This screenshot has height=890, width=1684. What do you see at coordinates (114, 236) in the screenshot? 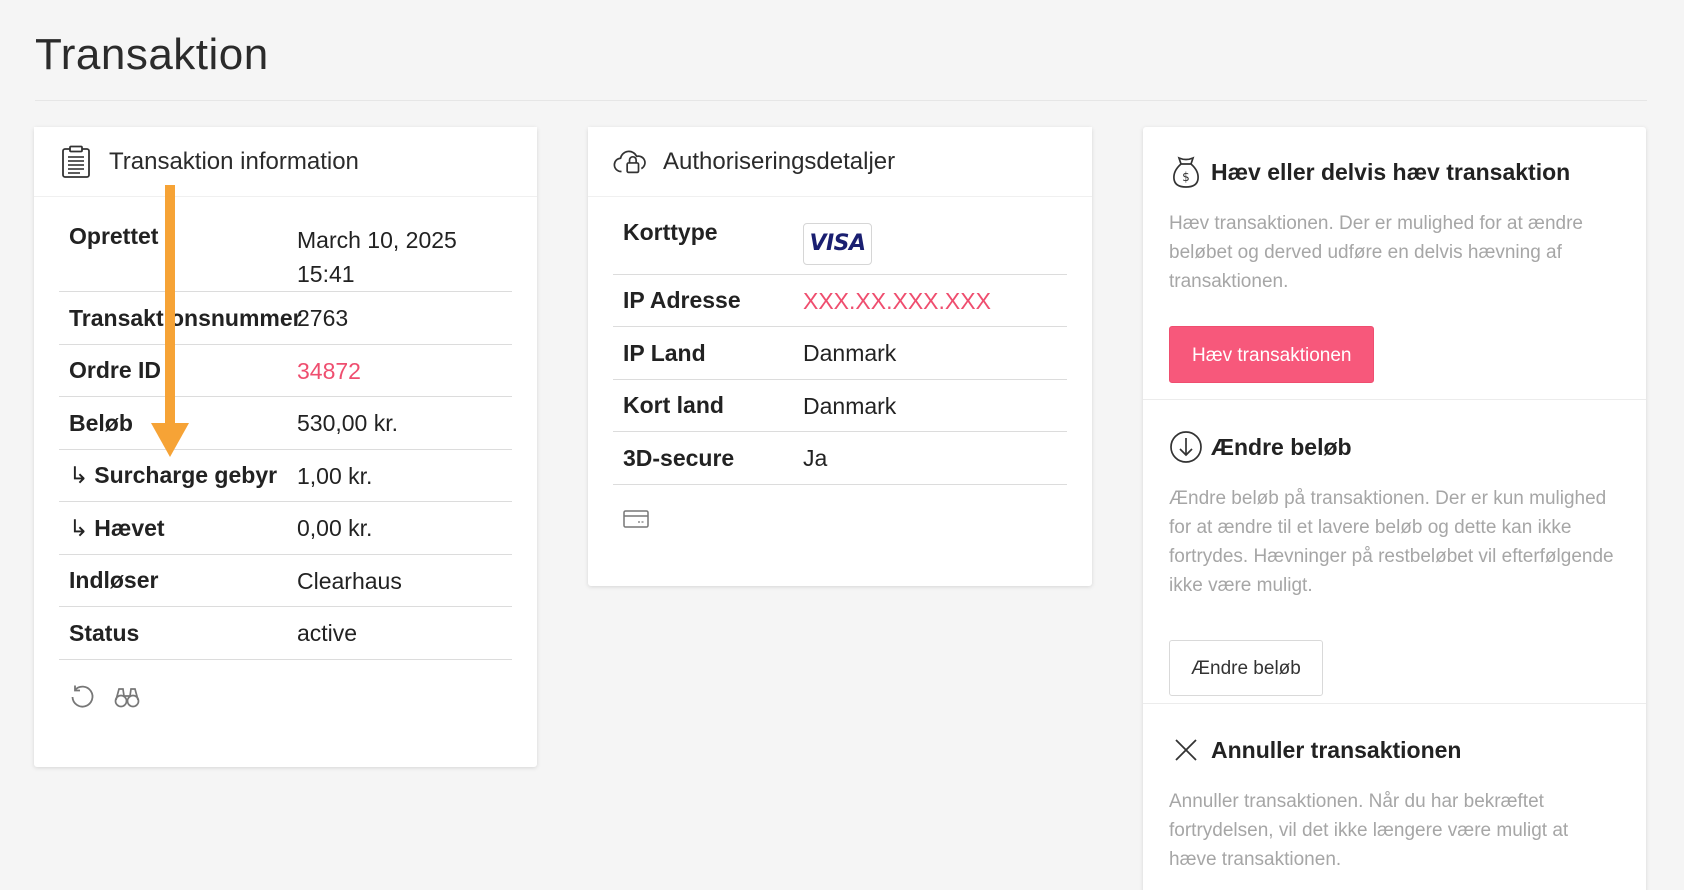
I see `row-key: Oprettet` at bounding box center [114, 236].